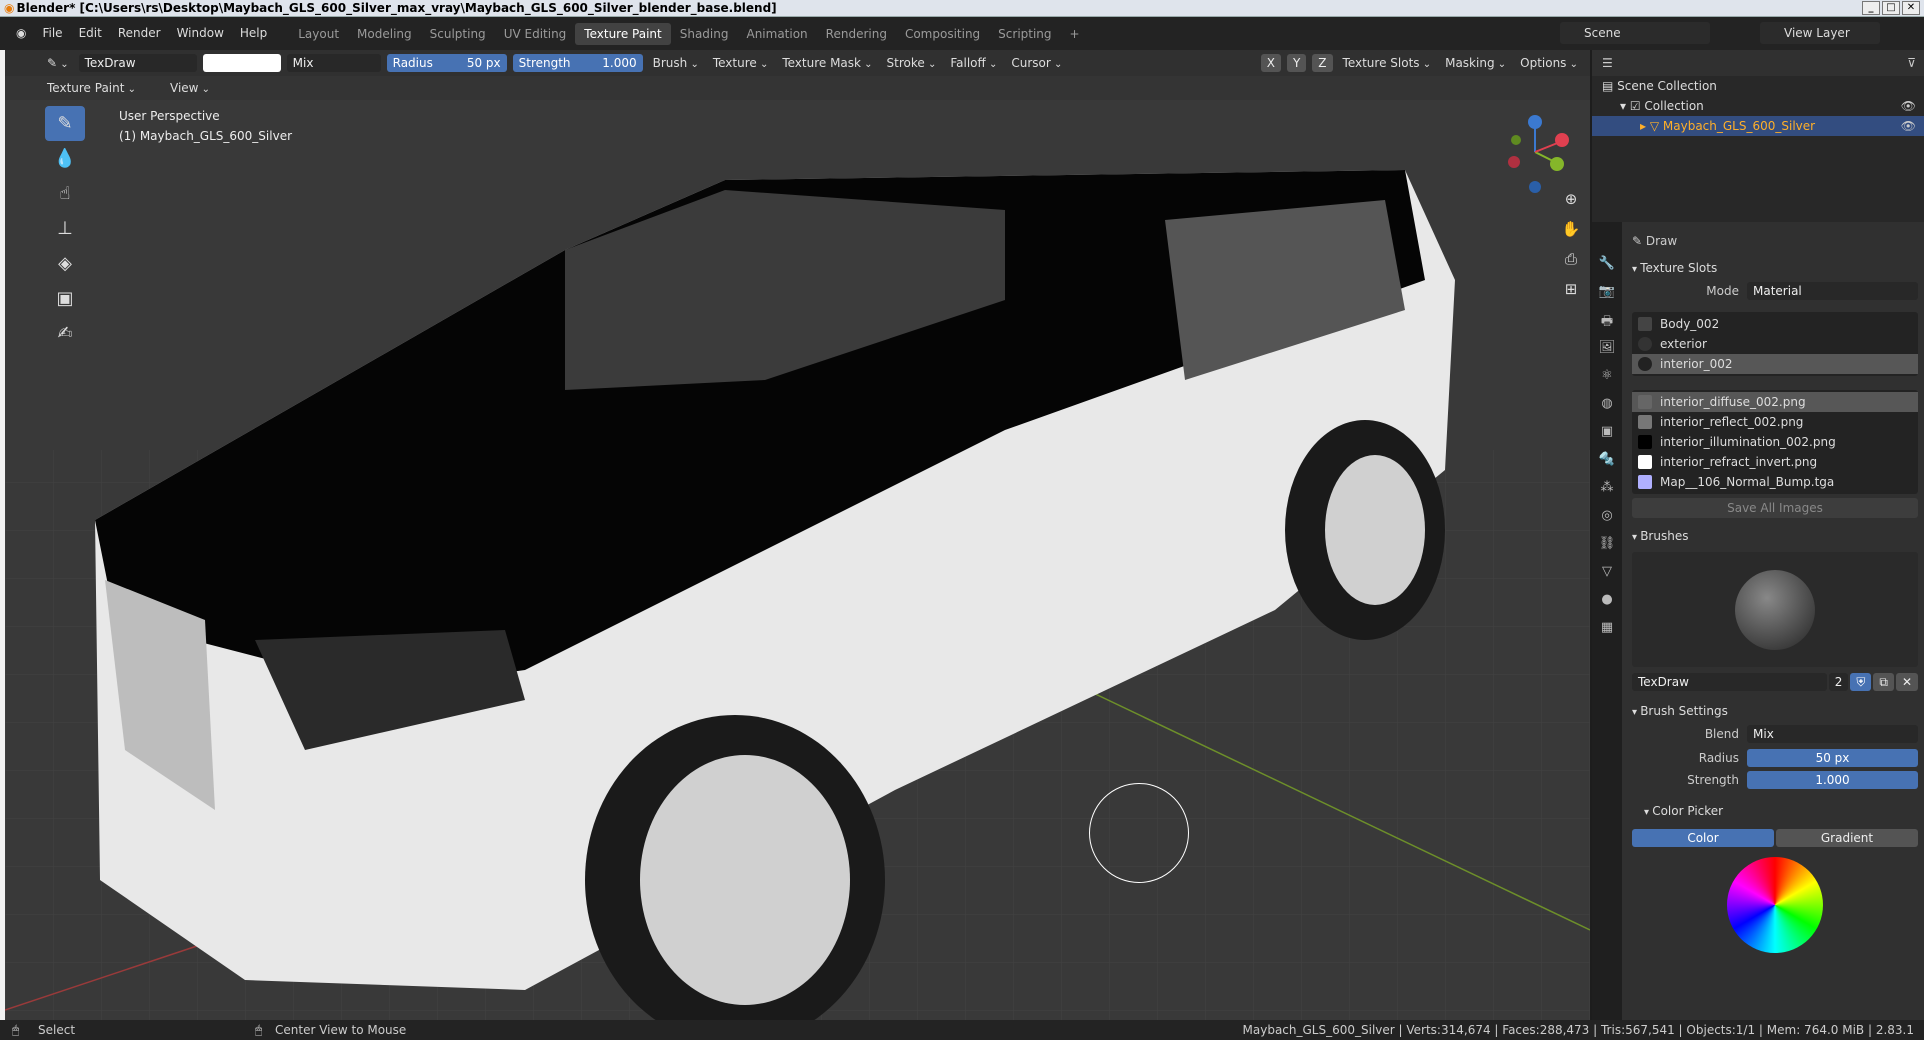  What do you see at coordinates (1911, 8) in the screenshot?
I see `close-button: ✕` at bounding box center [1911, 8].